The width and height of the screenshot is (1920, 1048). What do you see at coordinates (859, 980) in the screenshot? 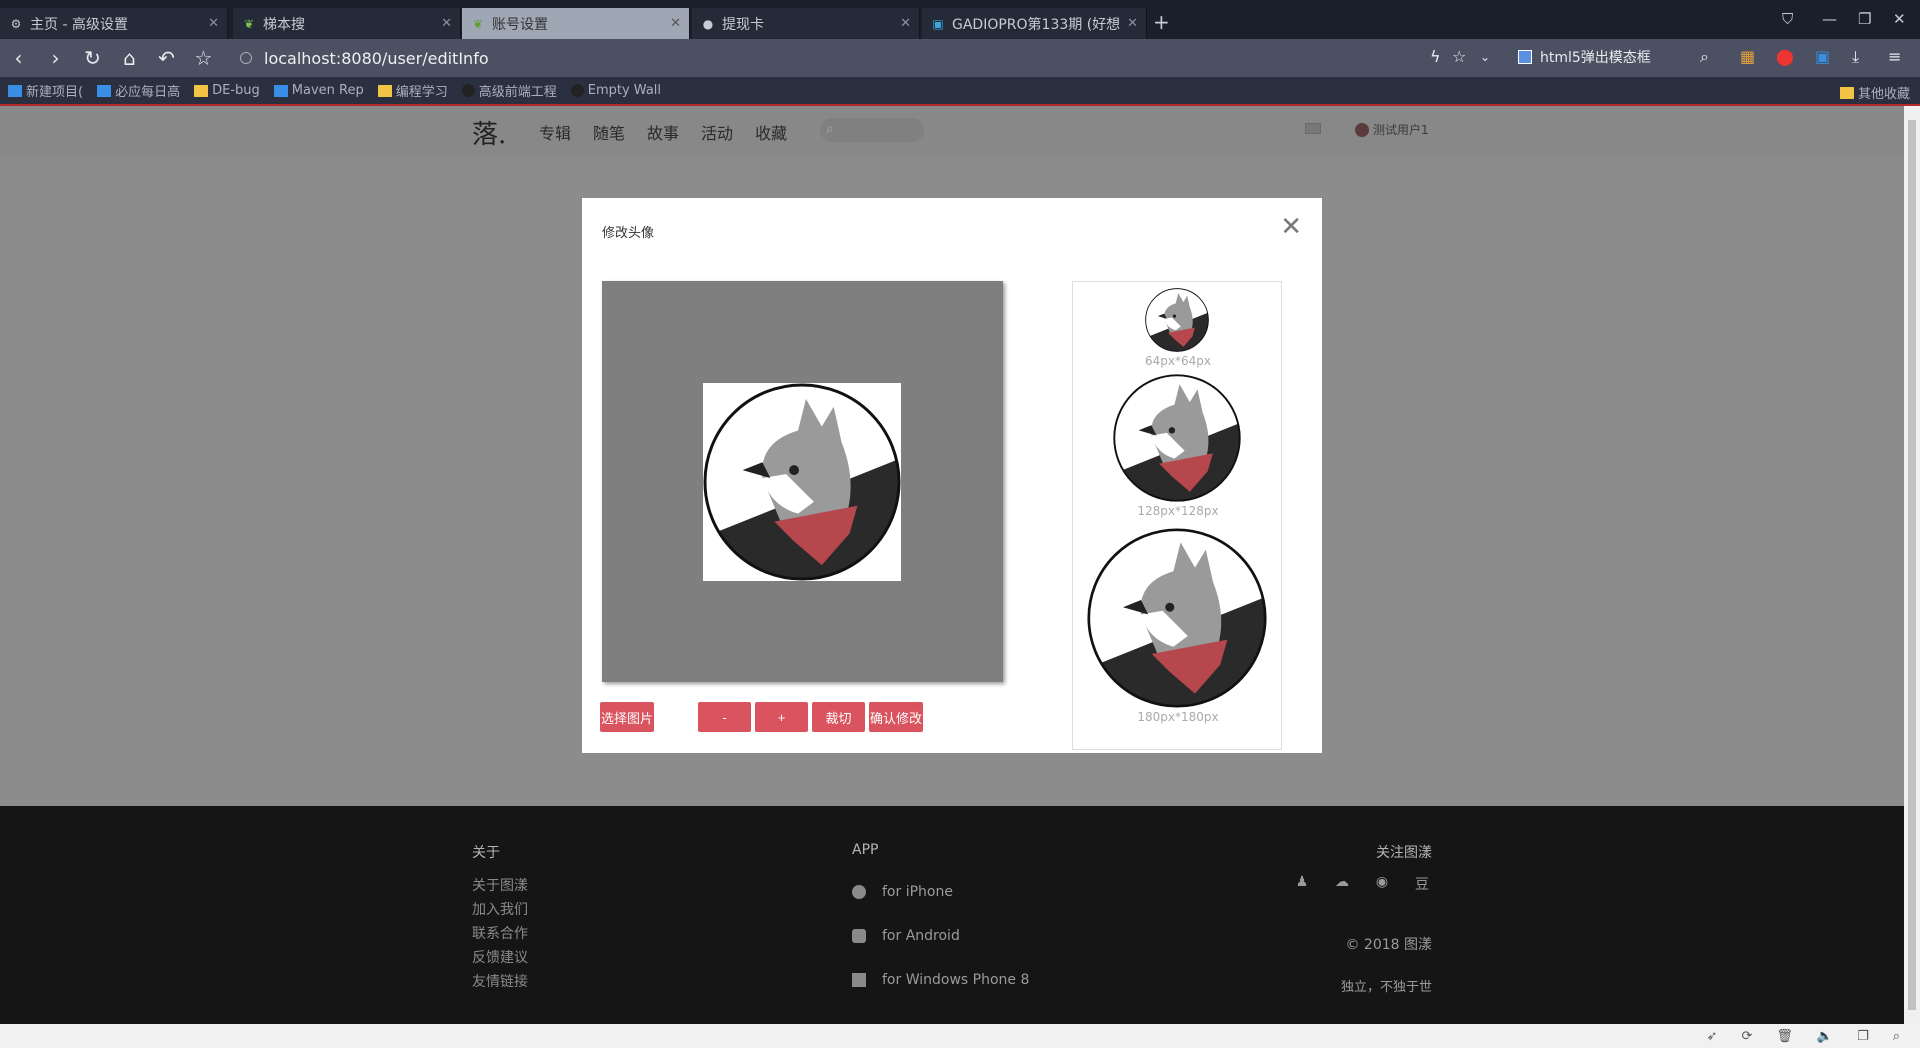
I see `windows-icon` at bounding box center [859, 980].